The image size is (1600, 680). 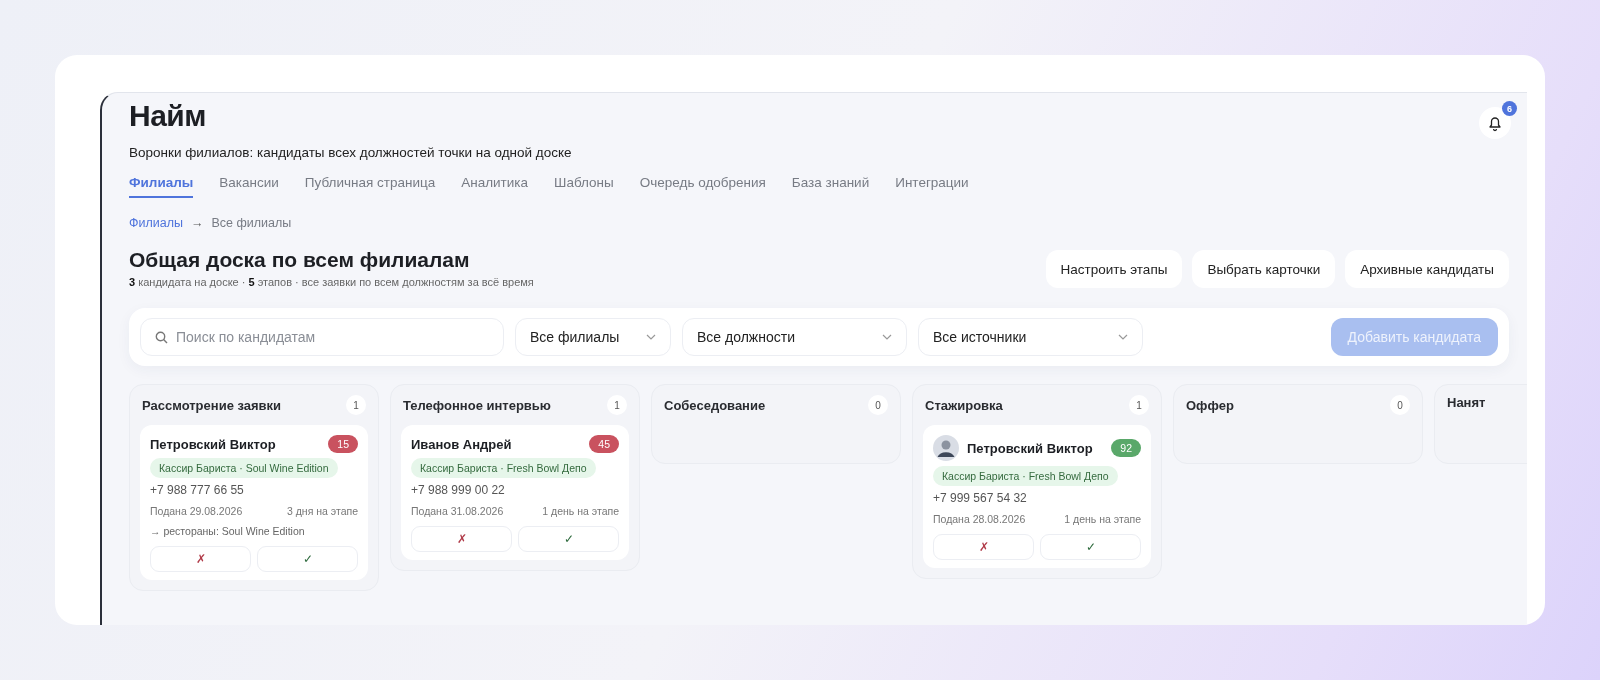 What do you see at coordinates (715, 405) in the screenshot?
I see `stage-title: Собеседование` at bounding box center [715, 405].